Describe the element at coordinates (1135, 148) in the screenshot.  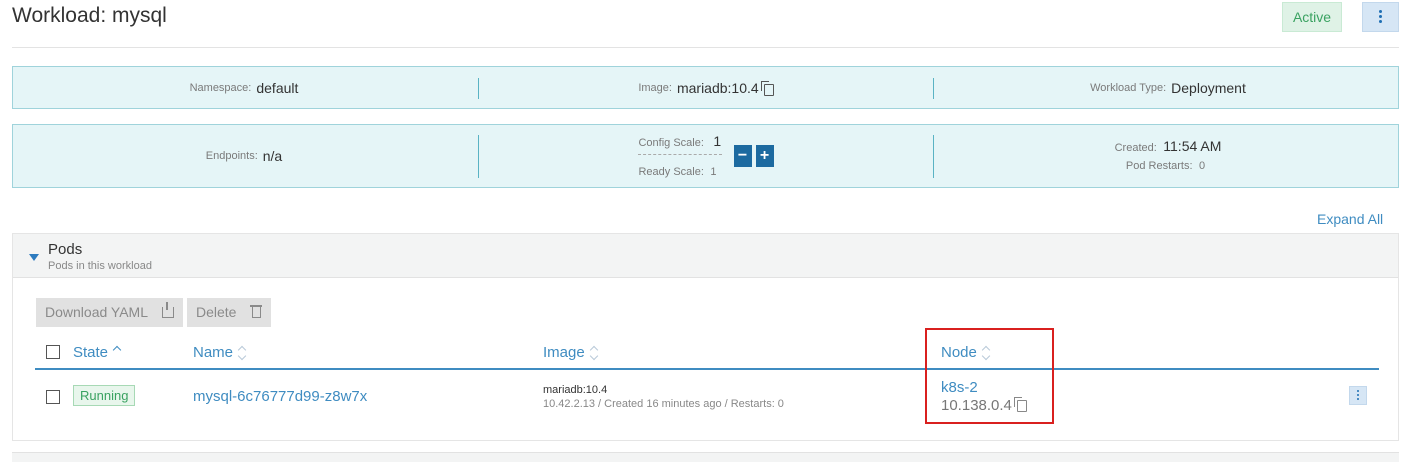
I see `created-label: Created:` at that location.